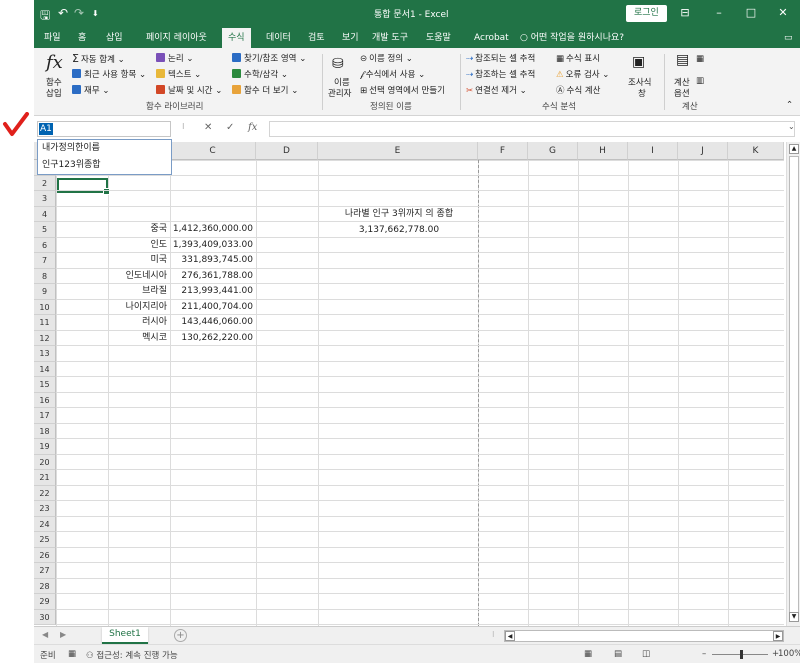  Describe the element at coordinates (45, 478) in the screenshot. I see `row-header: 21` at that location.